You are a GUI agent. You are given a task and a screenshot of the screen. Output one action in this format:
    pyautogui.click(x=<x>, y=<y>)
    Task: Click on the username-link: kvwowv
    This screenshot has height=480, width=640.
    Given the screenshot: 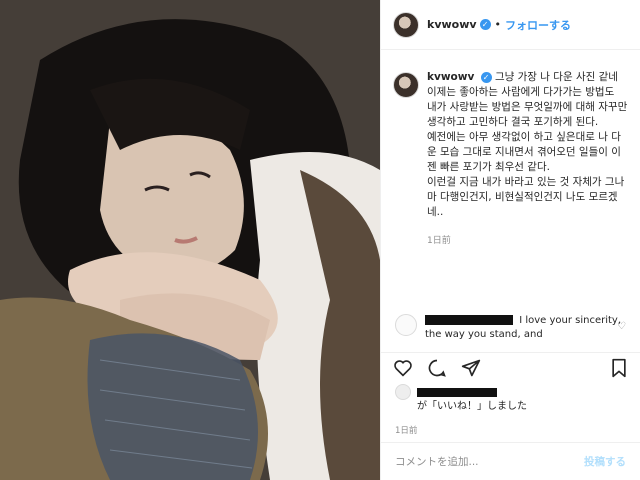 What is the action you would take?
    pyautogui.click(x=452, y=24)
    